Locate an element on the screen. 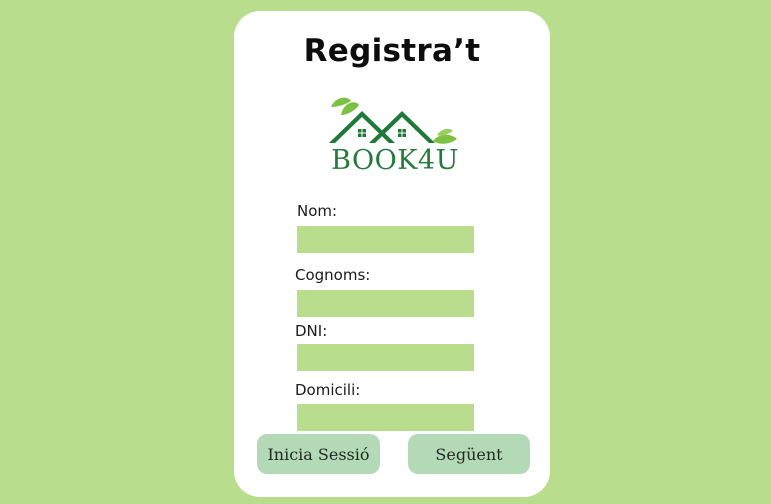  page-title: Registra’t is located at coordinates (392, 51).